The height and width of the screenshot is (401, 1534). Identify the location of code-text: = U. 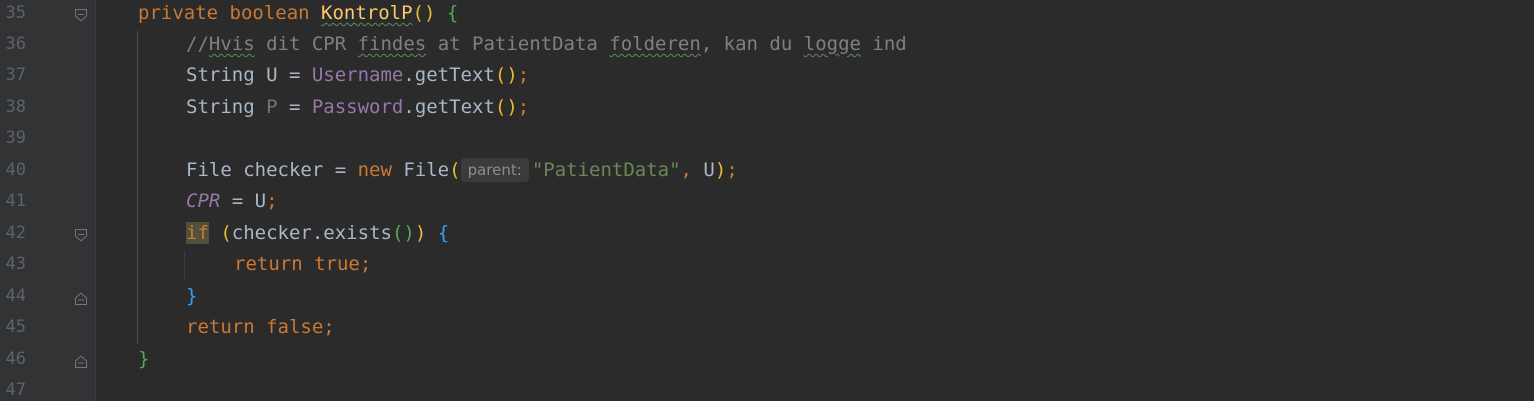
(243, 201).